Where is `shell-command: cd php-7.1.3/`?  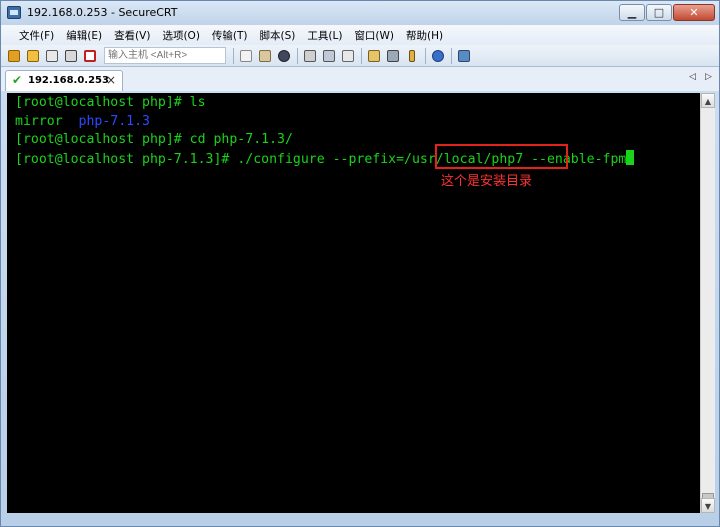
shell-command: cd php-7.1.3/ is located at coordinates (241, 139).